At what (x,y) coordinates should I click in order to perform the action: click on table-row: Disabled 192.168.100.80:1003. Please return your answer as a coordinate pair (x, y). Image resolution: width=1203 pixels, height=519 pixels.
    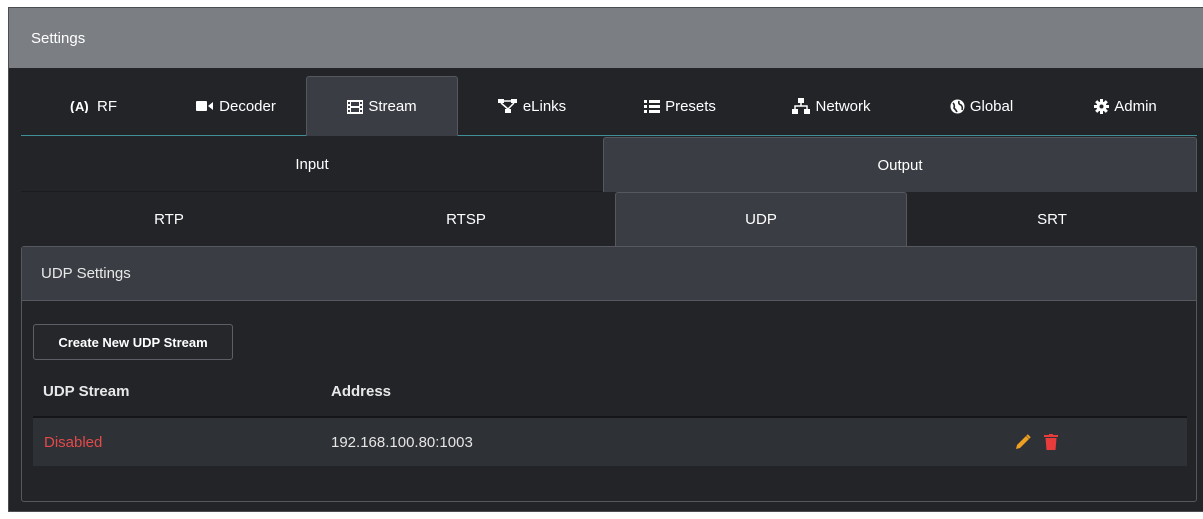
    Looking at the image, I should click on (610, 442).